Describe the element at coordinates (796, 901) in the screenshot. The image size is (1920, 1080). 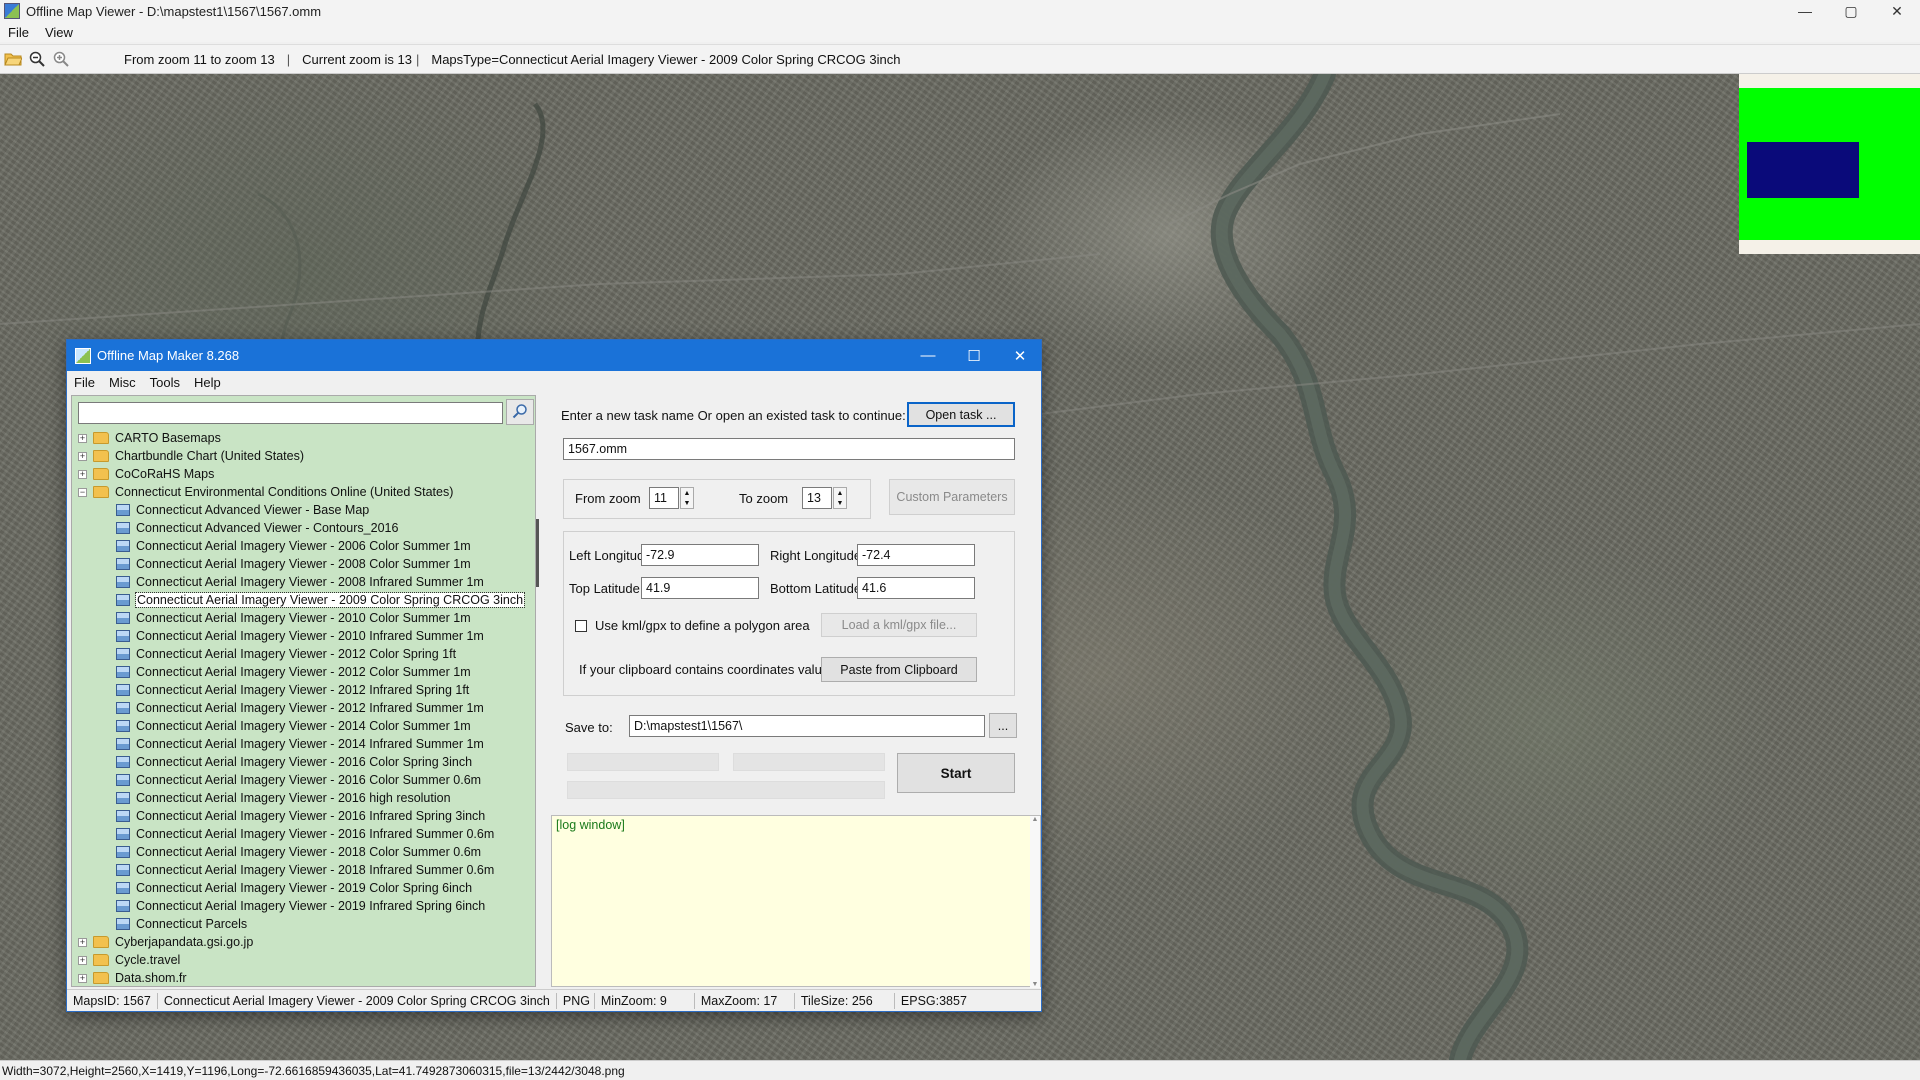
I see `log-window: [log window] ▲ ▼` at that location.